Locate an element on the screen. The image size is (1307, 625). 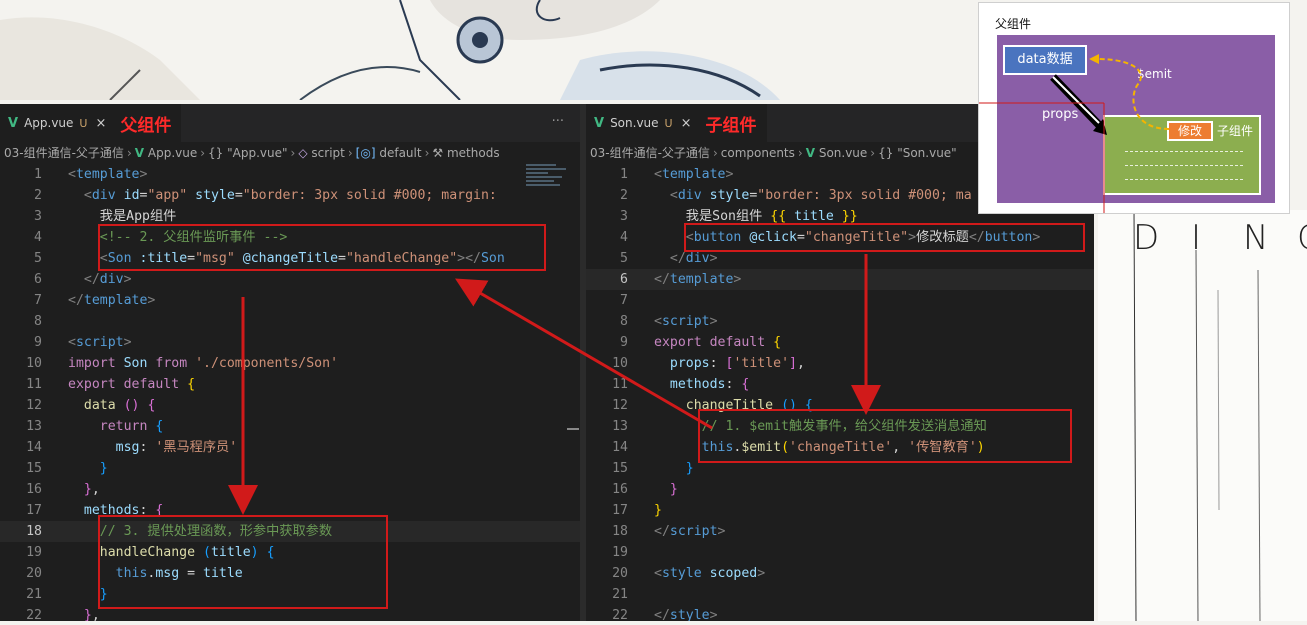
code-token: < is located at coordinates (72, 174).